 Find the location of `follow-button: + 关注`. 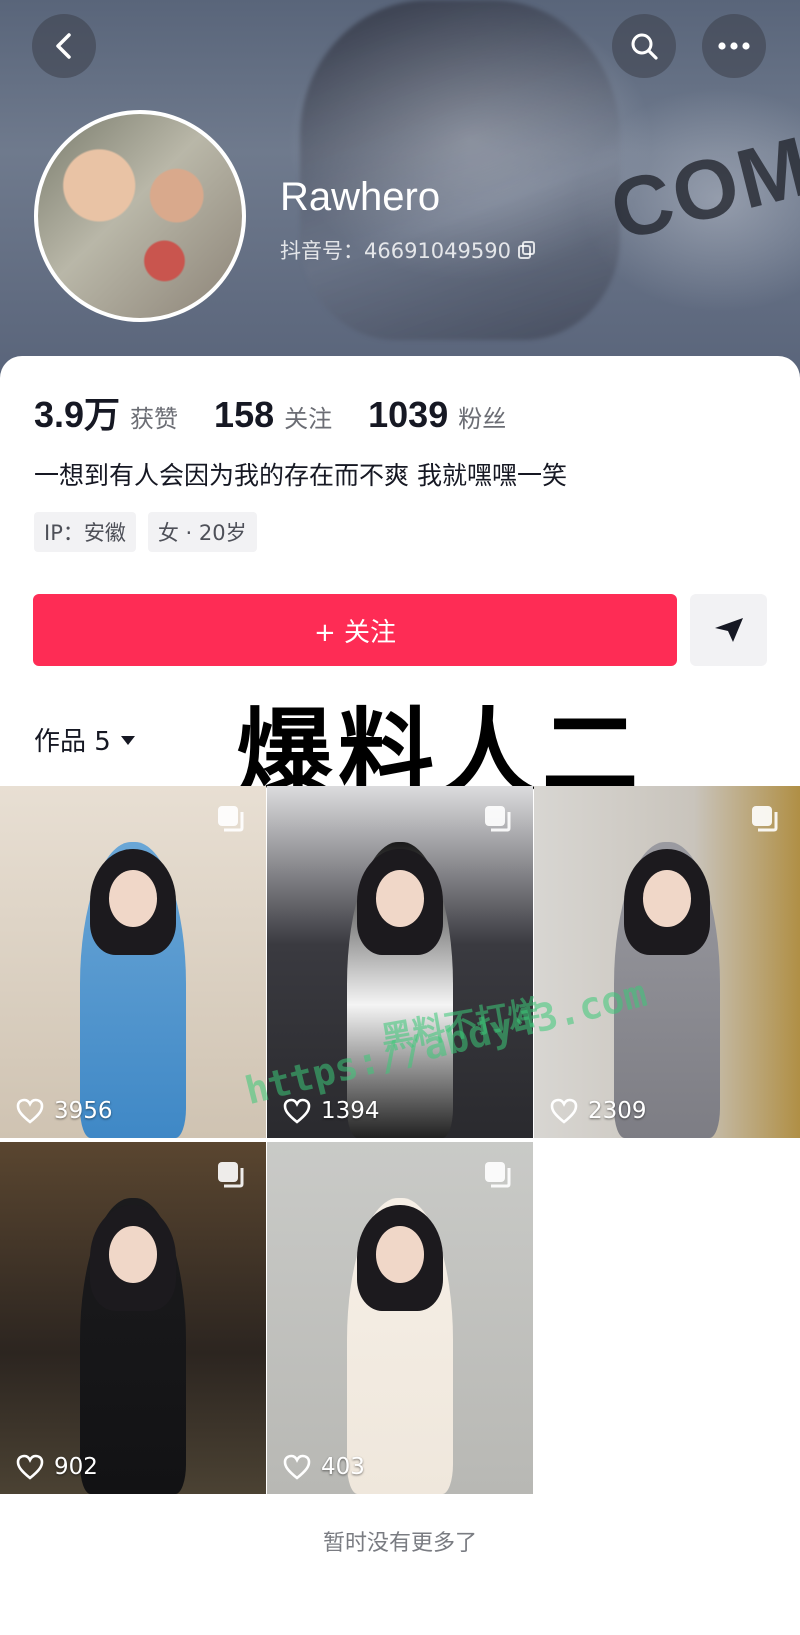

follow-button: + 关注 is located at coordinates (355, 630).